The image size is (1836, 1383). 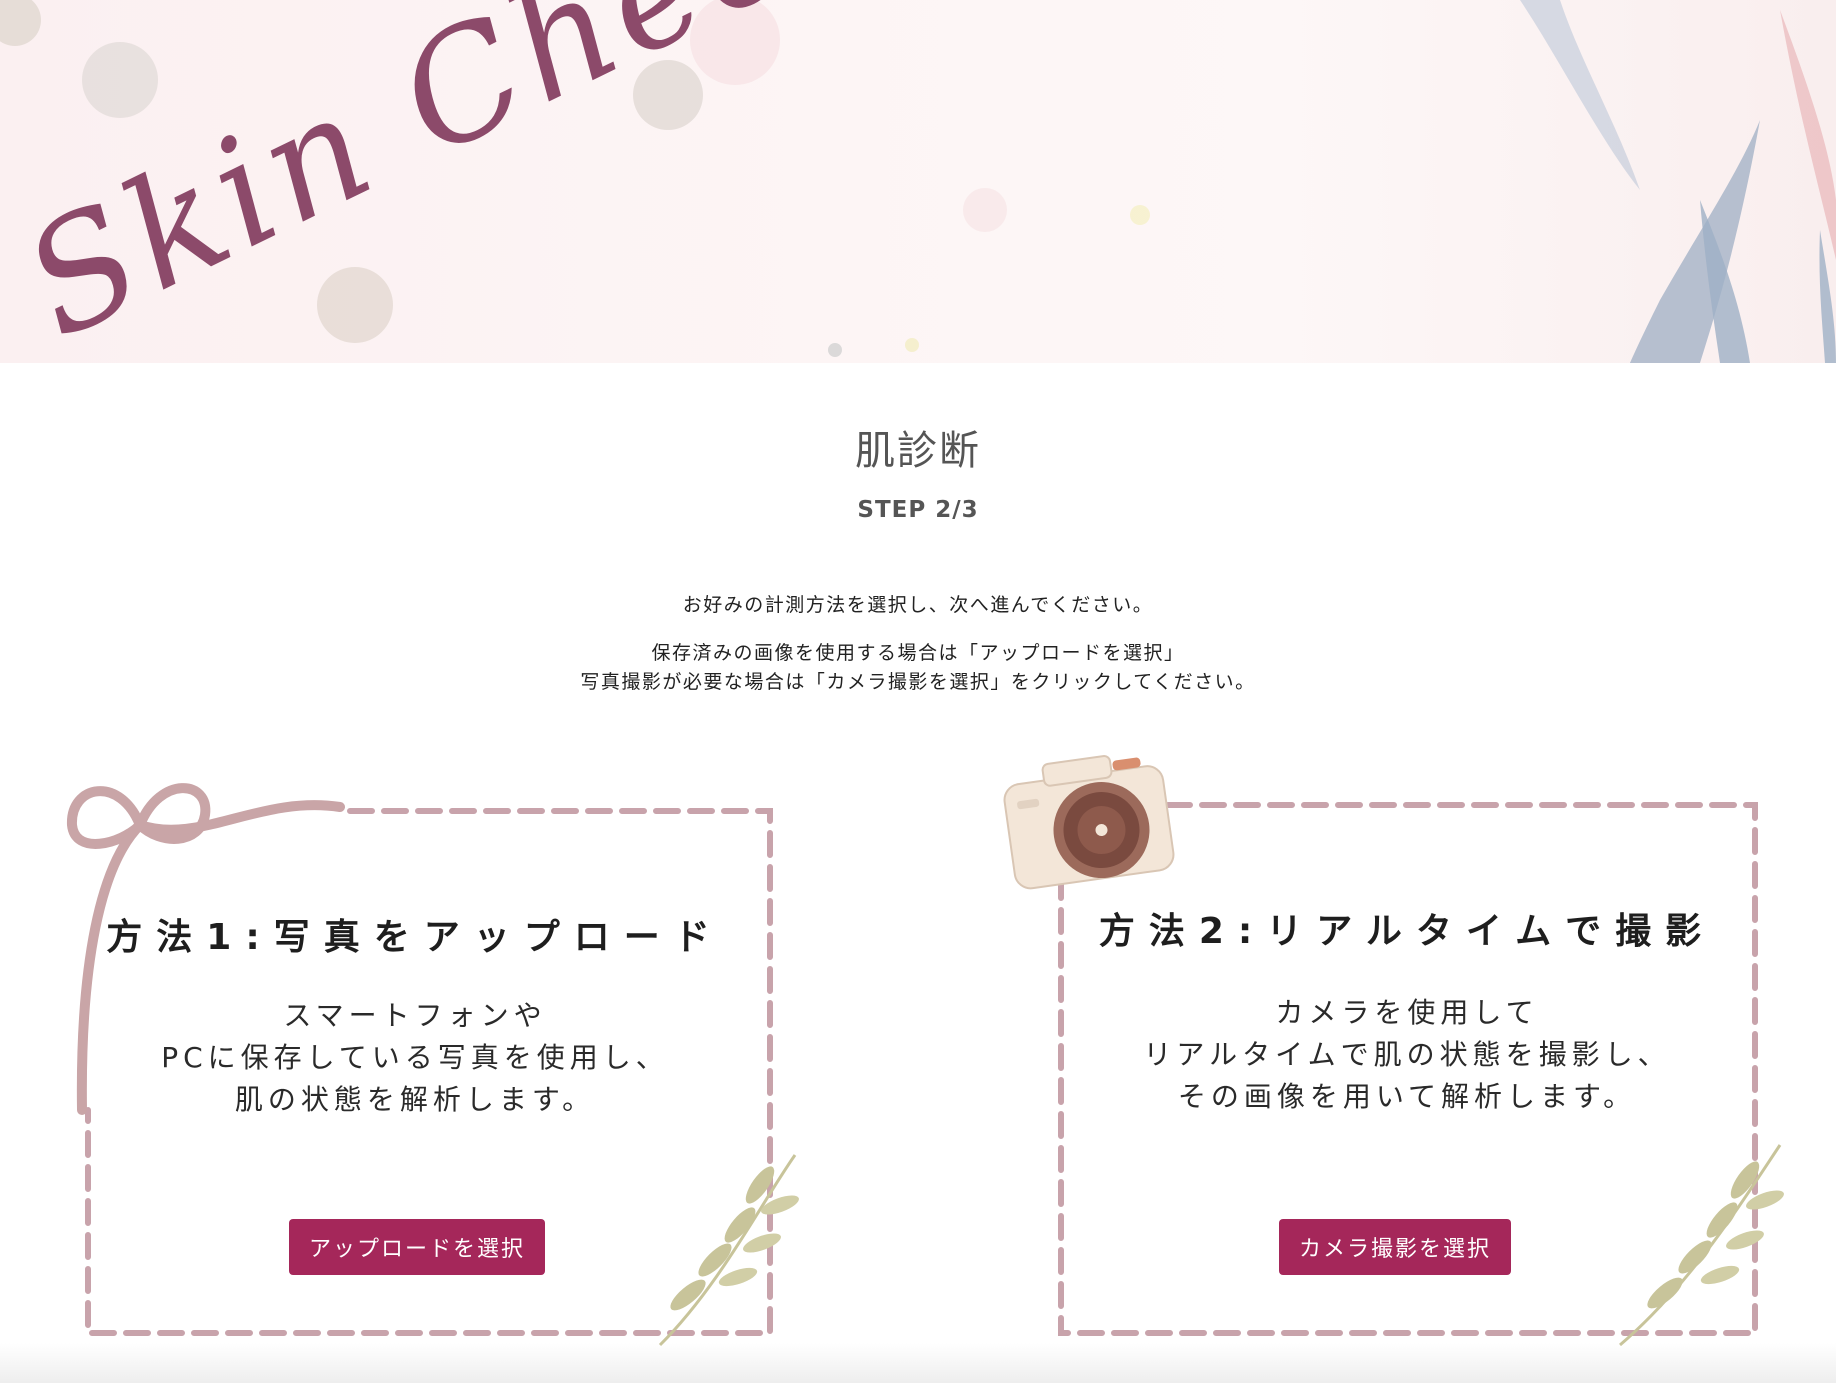 What do you see at coordinates (918, 653) in the screenshot?
I see `intro-line-2: 保存済みの画像を使用する場合は「アップロードを選択」` at bounding box center [918, 653].